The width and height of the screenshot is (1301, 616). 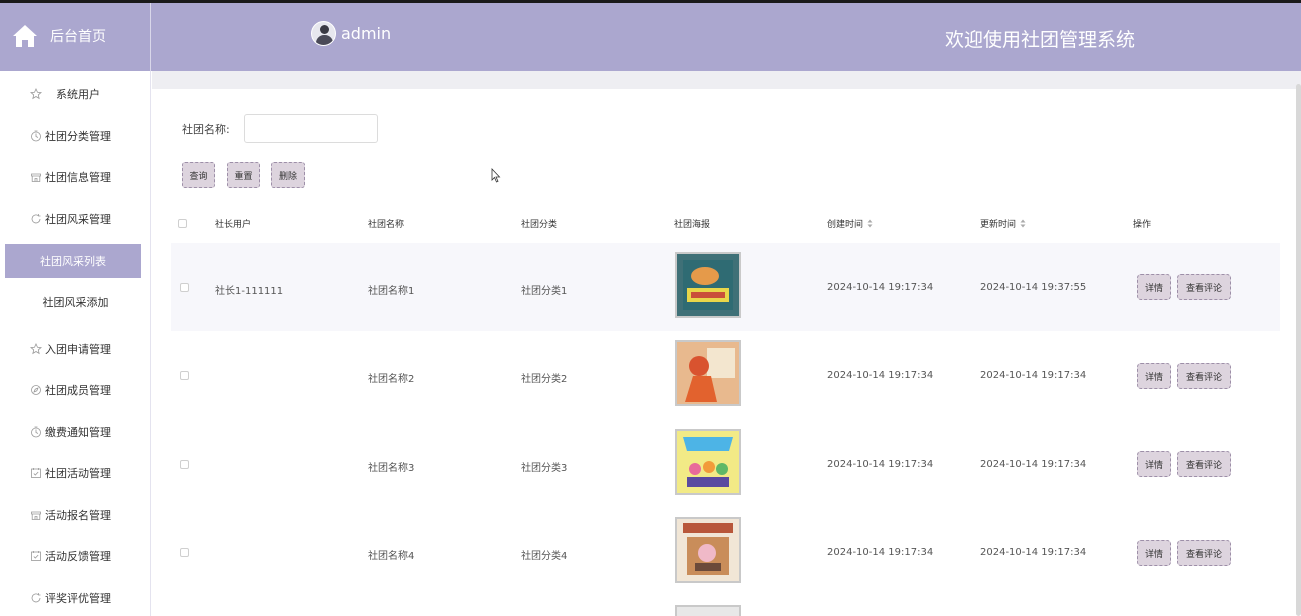 I want to click on sidebar-item-style-list: 社团风采列表, so click(x=73, y=261).